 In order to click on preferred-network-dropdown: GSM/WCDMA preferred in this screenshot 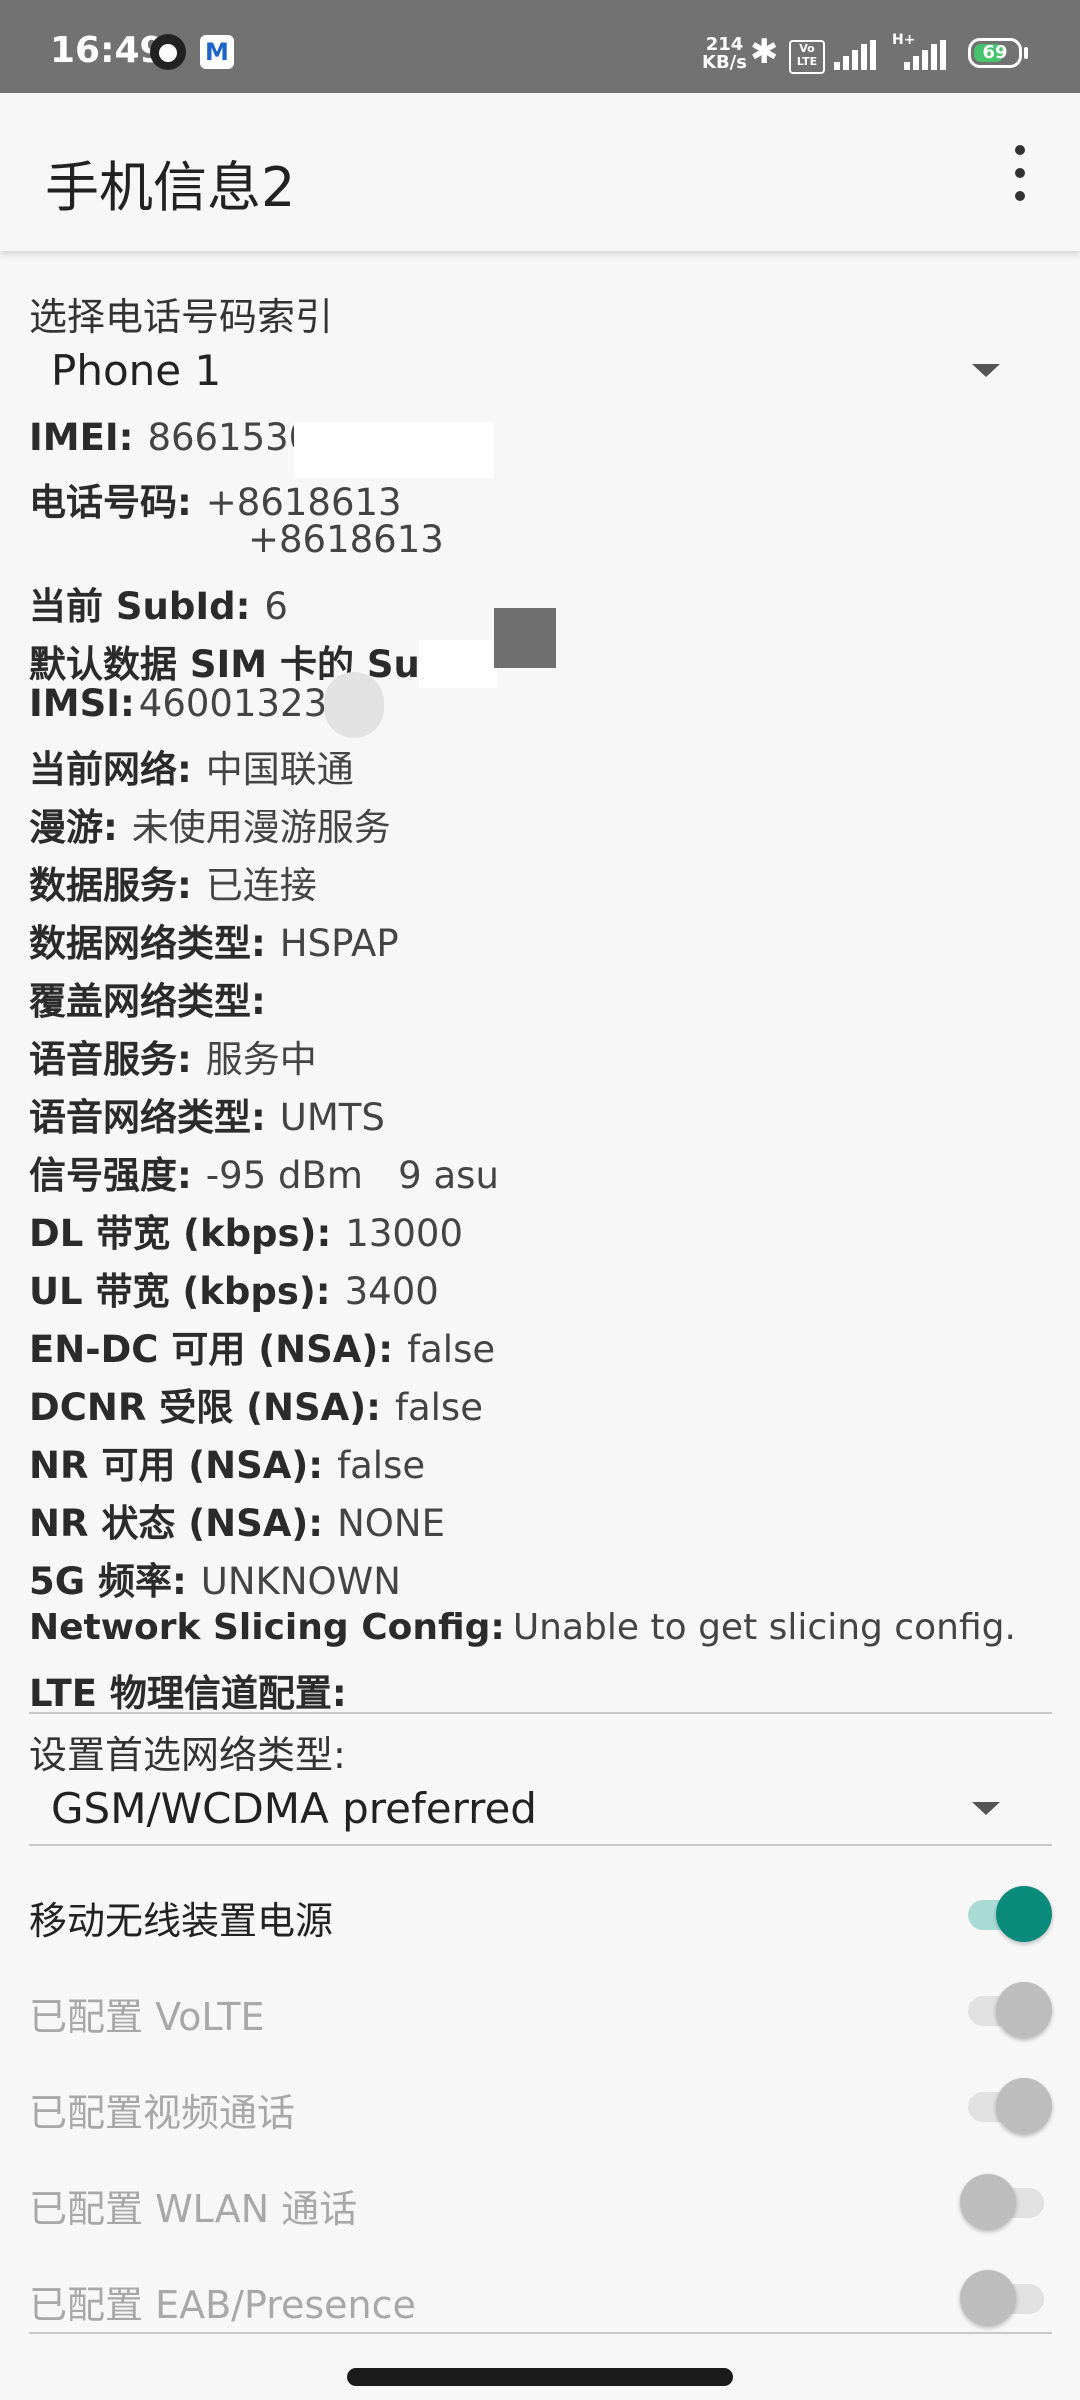, I will do `click(540, 1811)`.